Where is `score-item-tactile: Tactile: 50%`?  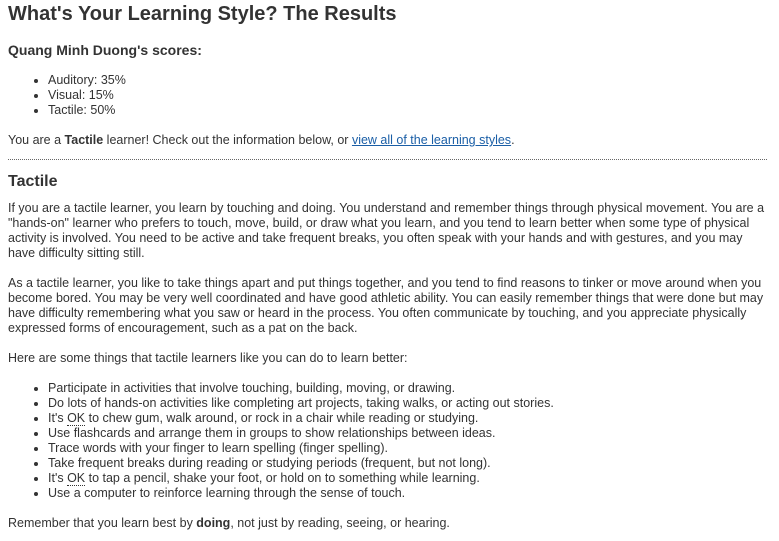
score-item-tactile: Tactile: 50% is located at coordinates (409, 110).